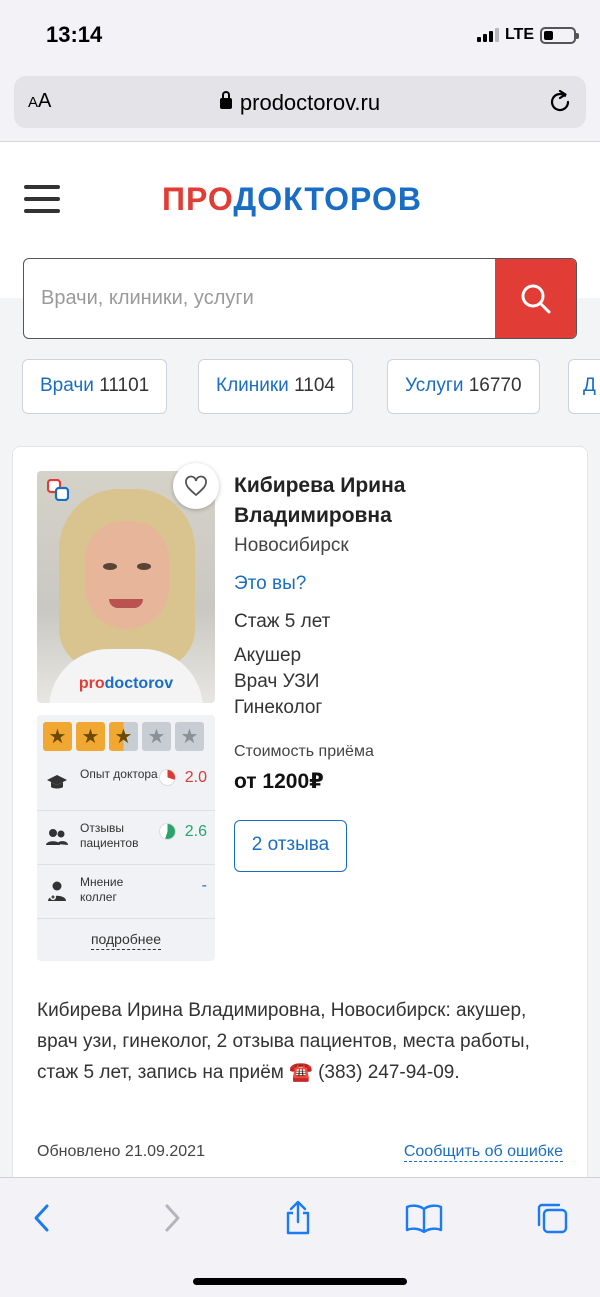  I want to click on chevron-right-icon, so click(172, 1218).